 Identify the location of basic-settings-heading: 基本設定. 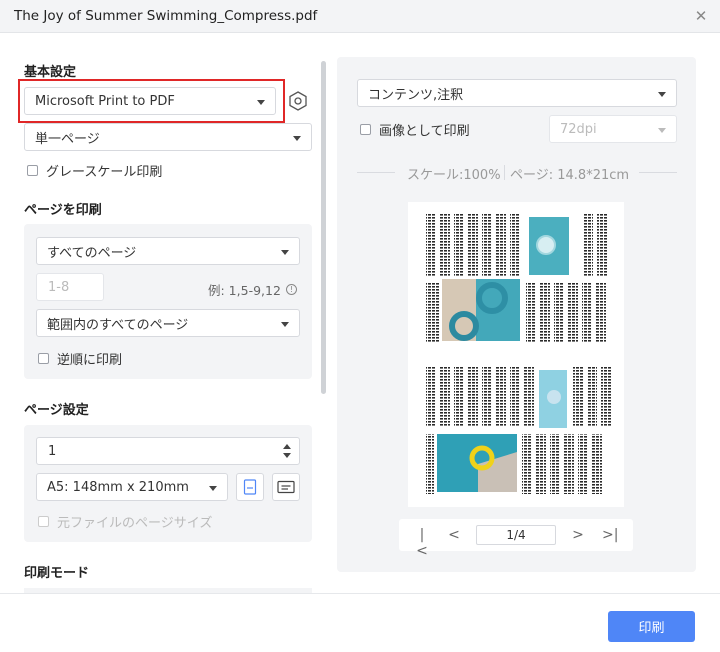
(50, 72).